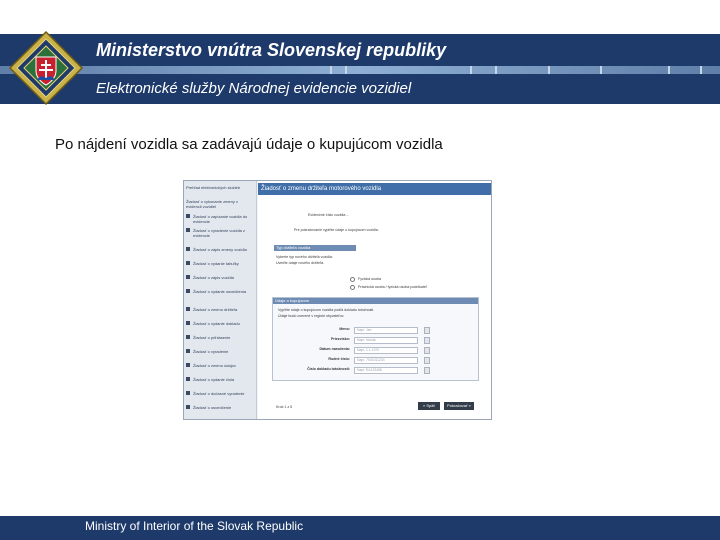 The width and height of the screenshot is (720, 540). Describe the element at coordinates (328, 369) in the screenshot. I see `field-label: Číslo dokladu totožnosti:` at that location.